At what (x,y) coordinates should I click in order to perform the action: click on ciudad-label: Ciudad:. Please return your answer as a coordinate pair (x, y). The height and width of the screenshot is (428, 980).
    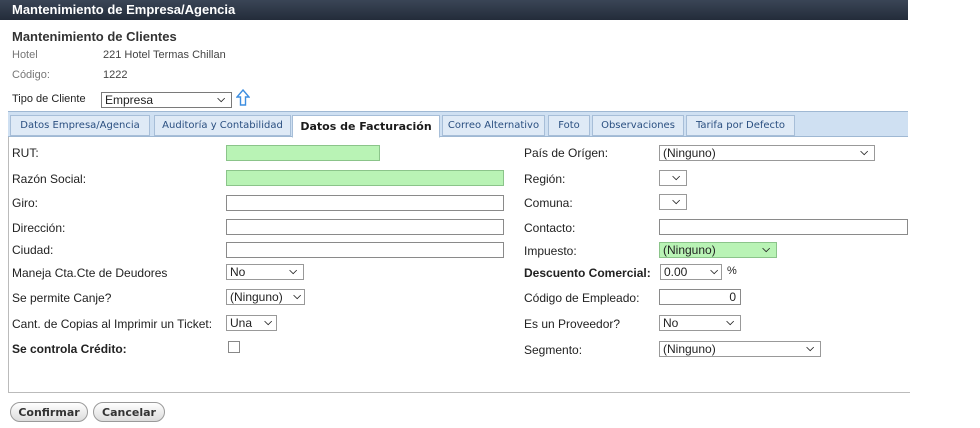
    Looking at the image, I should click on (33, 250).